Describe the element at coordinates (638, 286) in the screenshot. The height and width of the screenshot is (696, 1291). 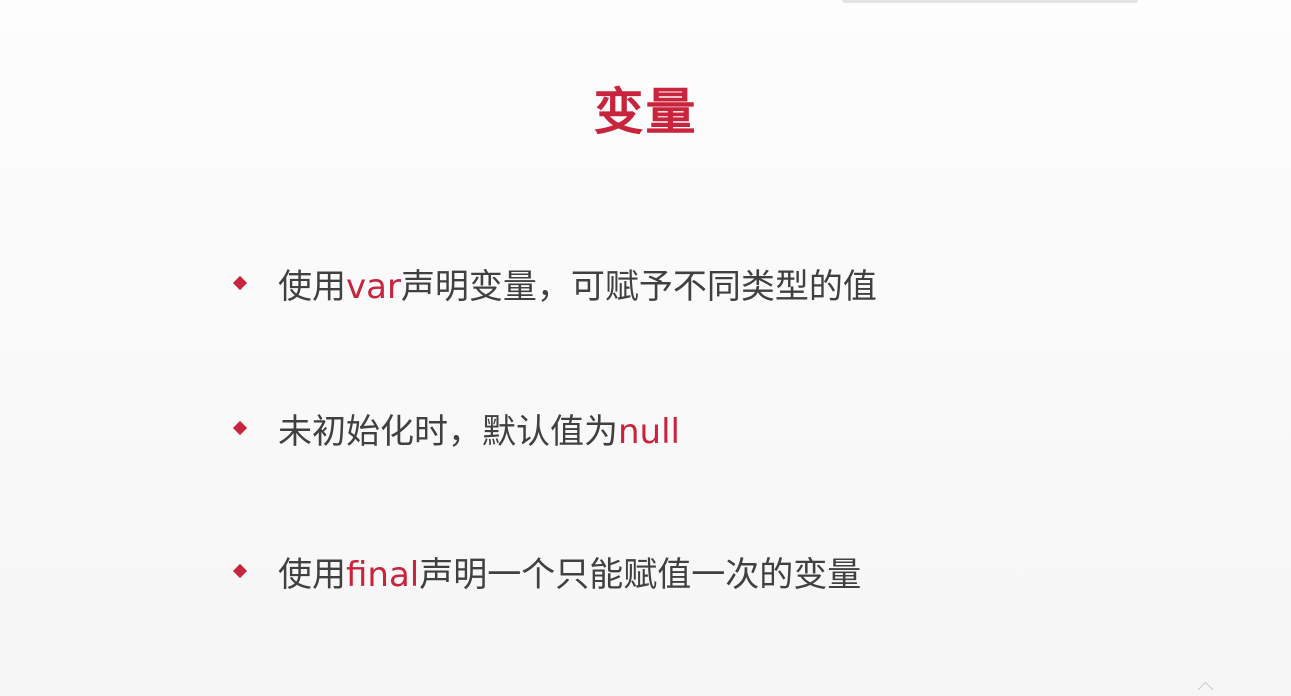
I see `bullet-text-after: 声明变量，可赋予不同类型的值` at that location.